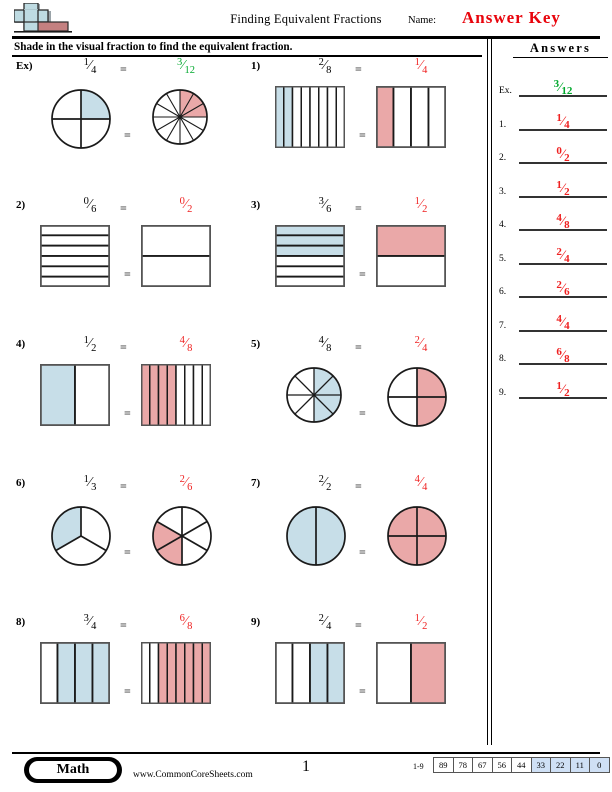 This screenshot has height=792, width=612. What do you see at coordinates (492, 392) in the screenshot?
I see `answers-divider-right` at bounding box center [492, 392].